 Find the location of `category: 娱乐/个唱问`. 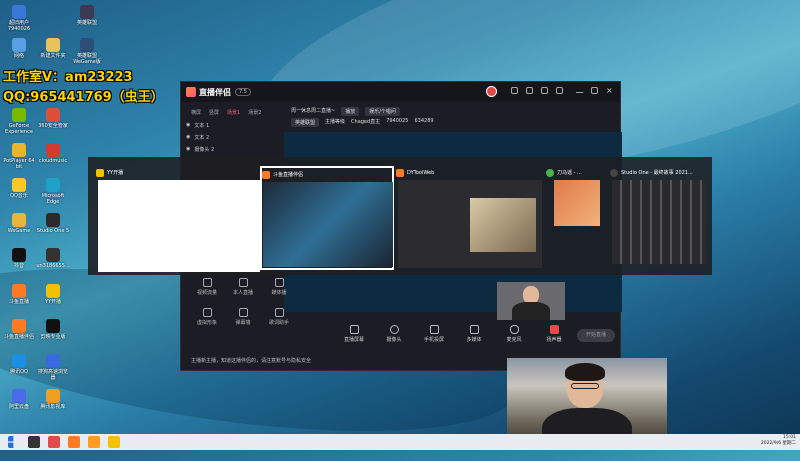

category: 娱乐/个唱问 is located at coordinates (382, 111).